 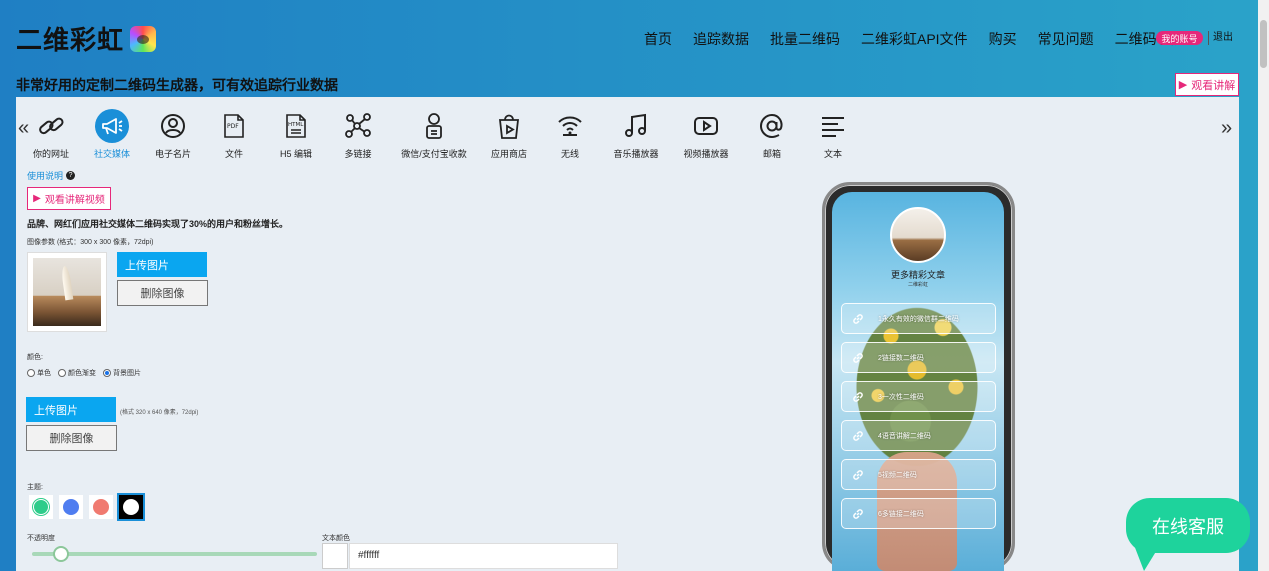 I want to click on tool-label: 邮箱, so click(x=771, y=154).